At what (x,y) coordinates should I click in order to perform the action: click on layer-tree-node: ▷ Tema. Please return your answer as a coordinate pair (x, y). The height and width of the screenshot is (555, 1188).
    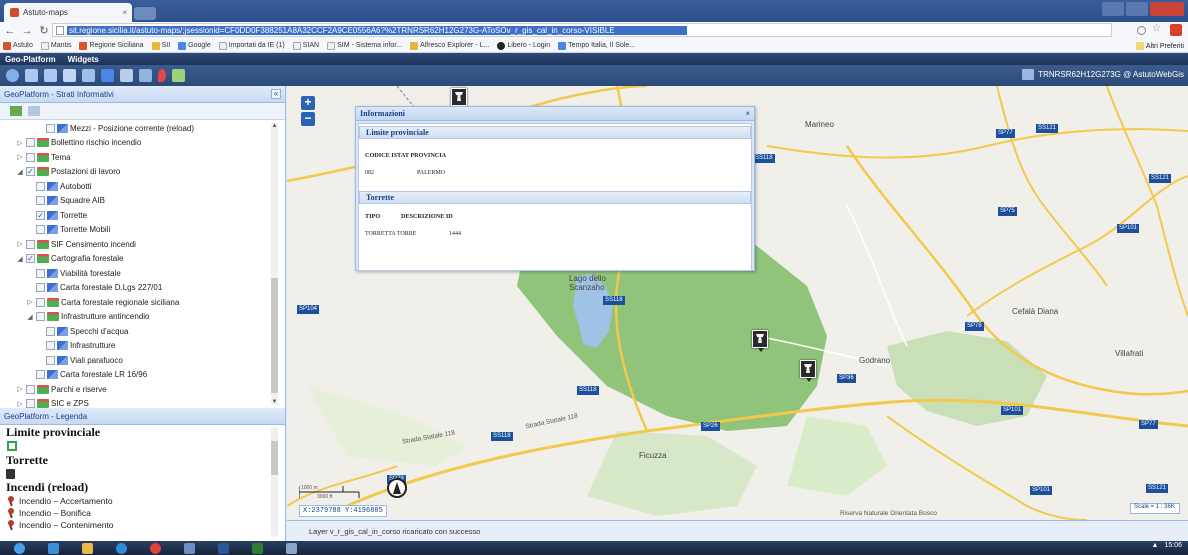
    Looking at the image, I should click on (142, 157).